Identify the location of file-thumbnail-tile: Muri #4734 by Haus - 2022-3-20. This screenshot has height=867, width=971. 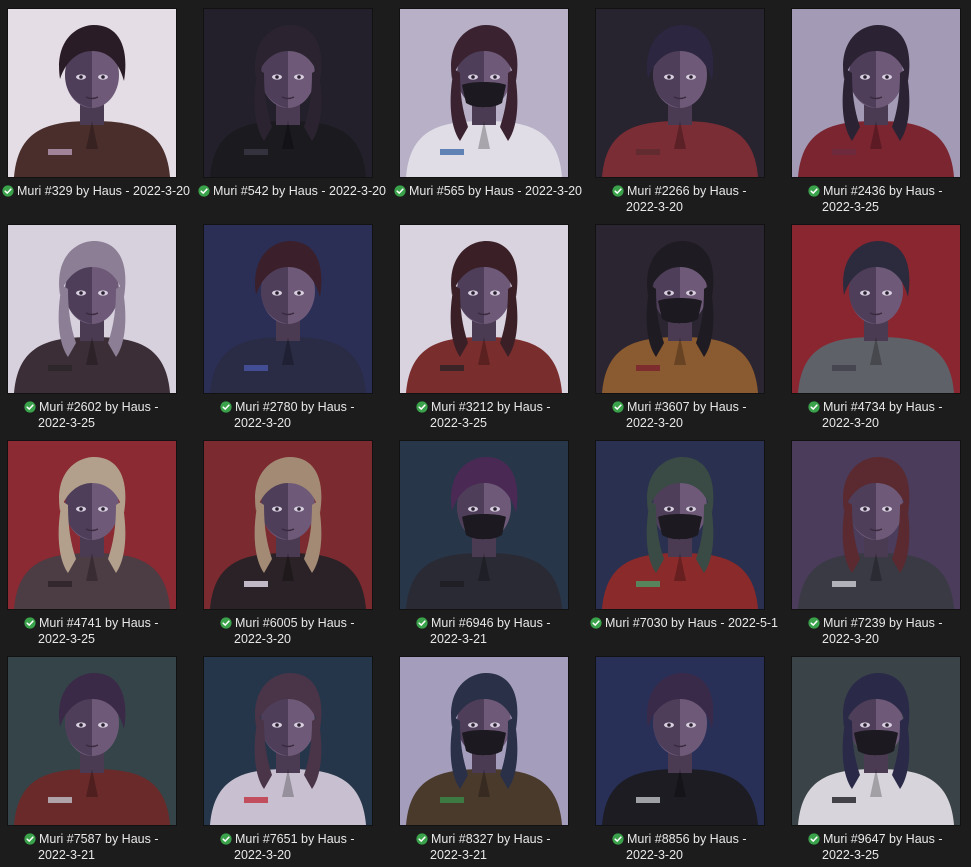
(880, 327).